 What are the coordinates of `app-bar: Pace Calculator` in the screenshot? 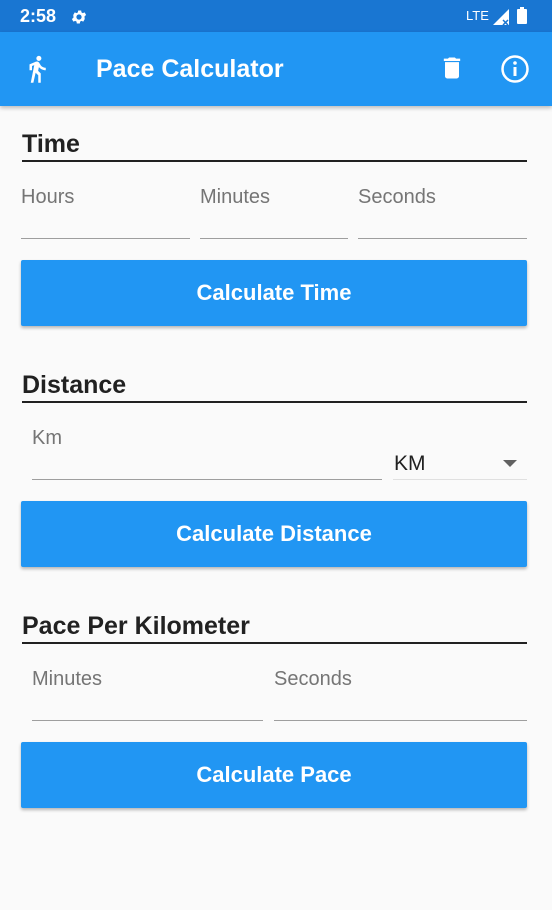 It's located at (276, 69).